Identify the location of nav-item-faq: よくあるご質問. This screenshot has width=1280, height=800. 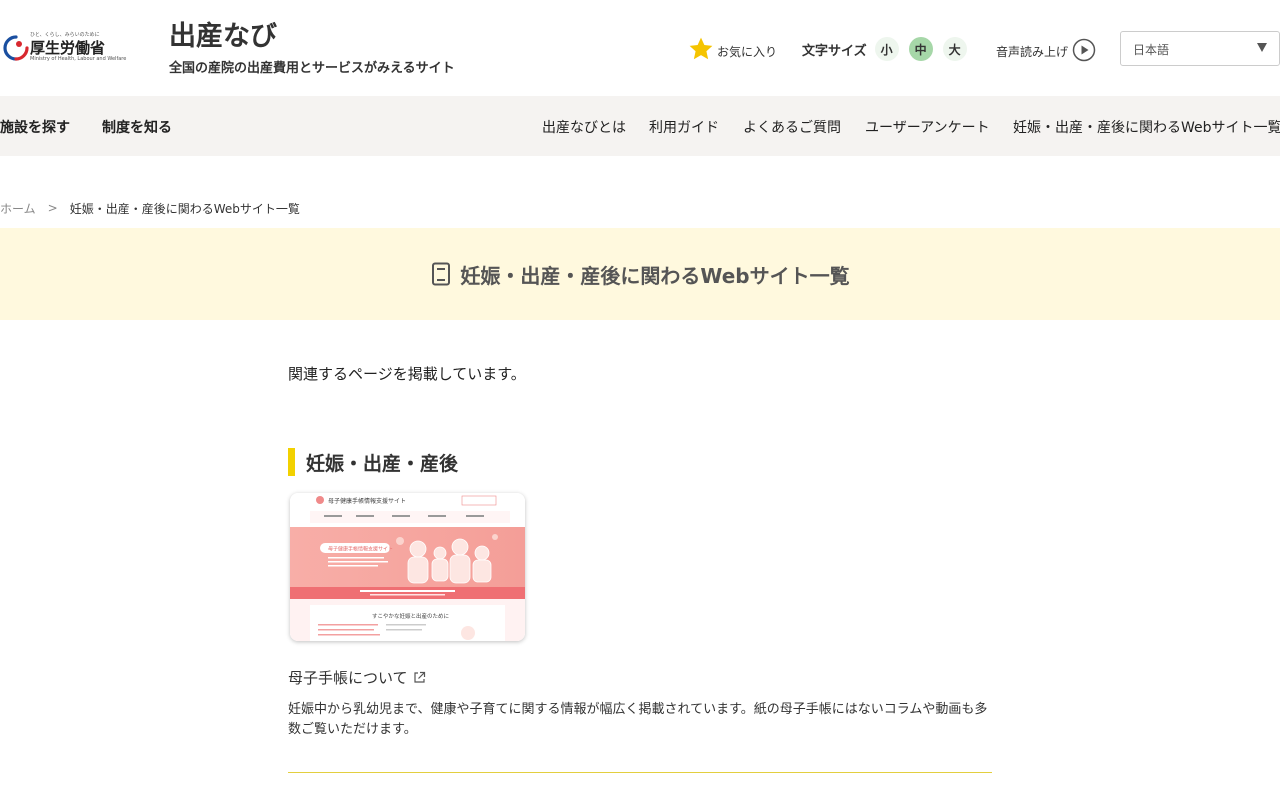
(792, 127).